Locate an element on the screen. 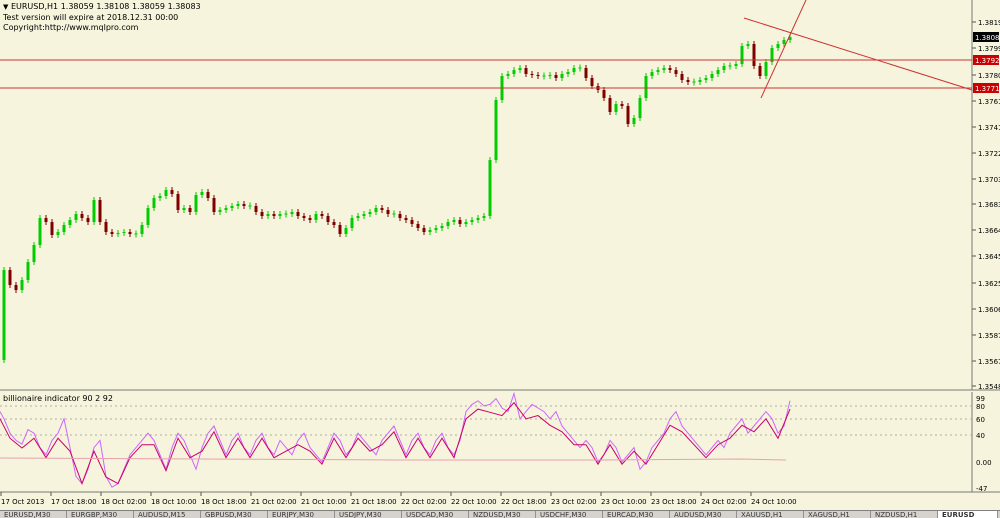 The image size is (1000, 518). time-tick-label: 22 Oct 02:00 is located at coordinates (424, 502).